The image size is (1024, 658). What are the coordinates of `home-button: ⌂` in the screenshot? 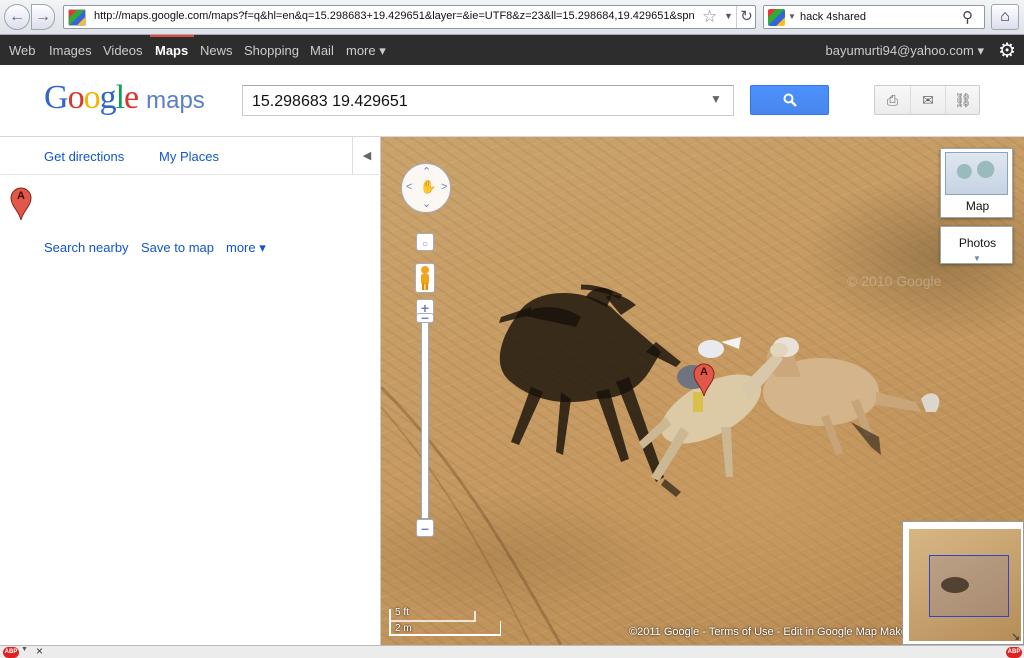 It's located at (1005, 17).